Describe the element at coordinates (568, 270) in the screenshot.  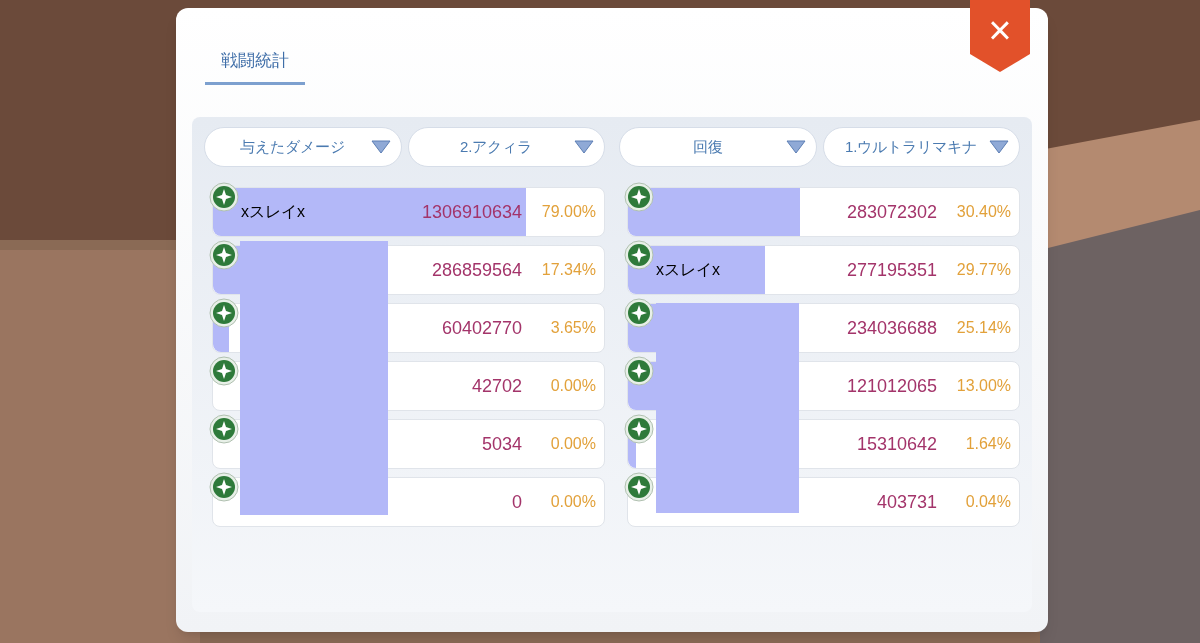
I see `percent: 17.34%` at that location.